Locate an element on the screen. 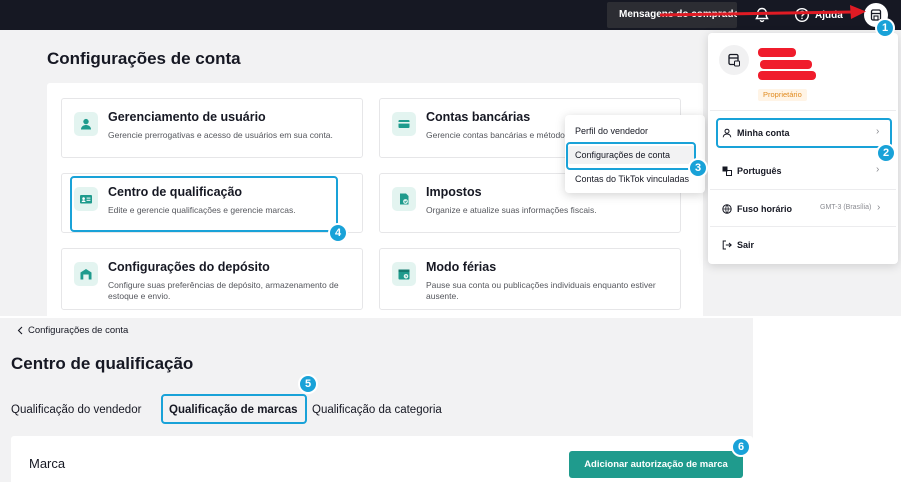  chevron-left-icon is located at coordinates (20, 330).